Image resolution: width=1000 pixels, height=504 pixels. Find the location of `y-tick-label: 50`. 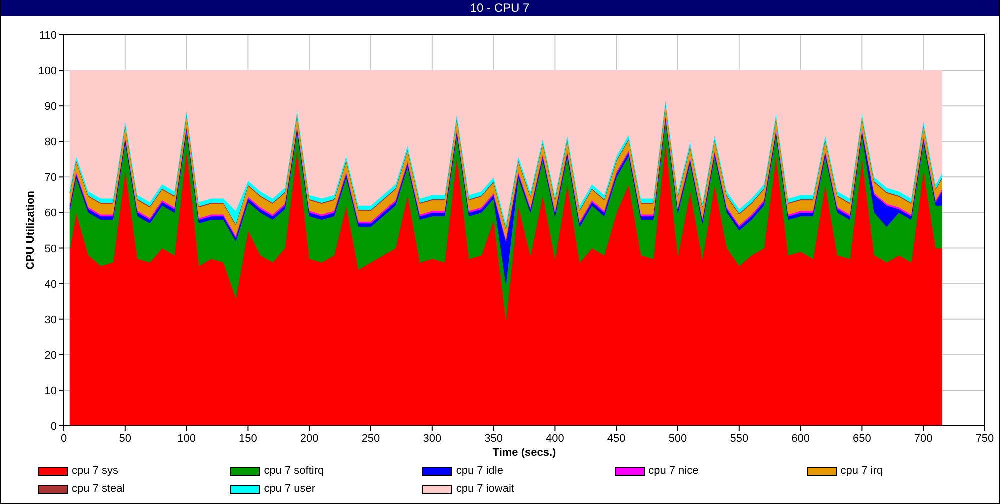

y-tick-label: 50 is located at coordinates (50, 249).